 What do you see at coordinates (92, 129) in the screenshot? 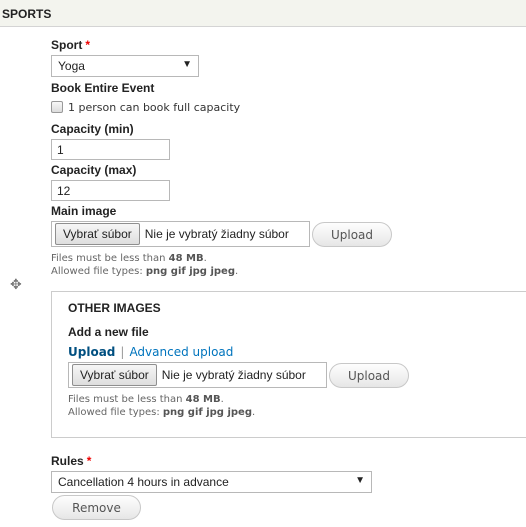
I see `capacity-min-label: Capacity (min)` at bounding box center [92, 129].